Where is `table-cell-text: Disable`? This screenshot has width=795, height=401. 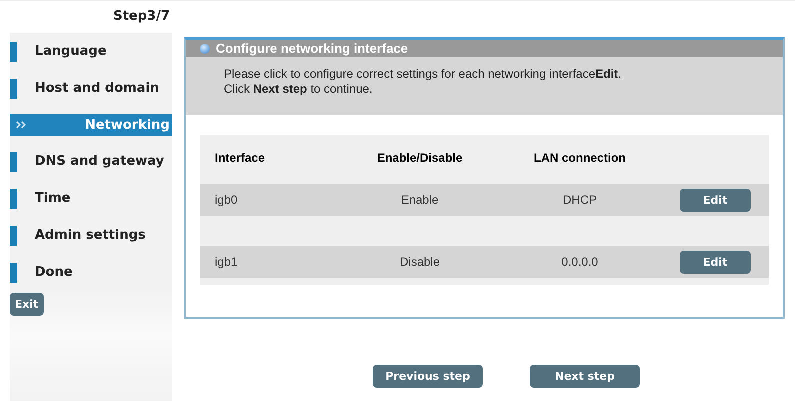
table-cell-text: Disable is located at coordinates (420, 262).